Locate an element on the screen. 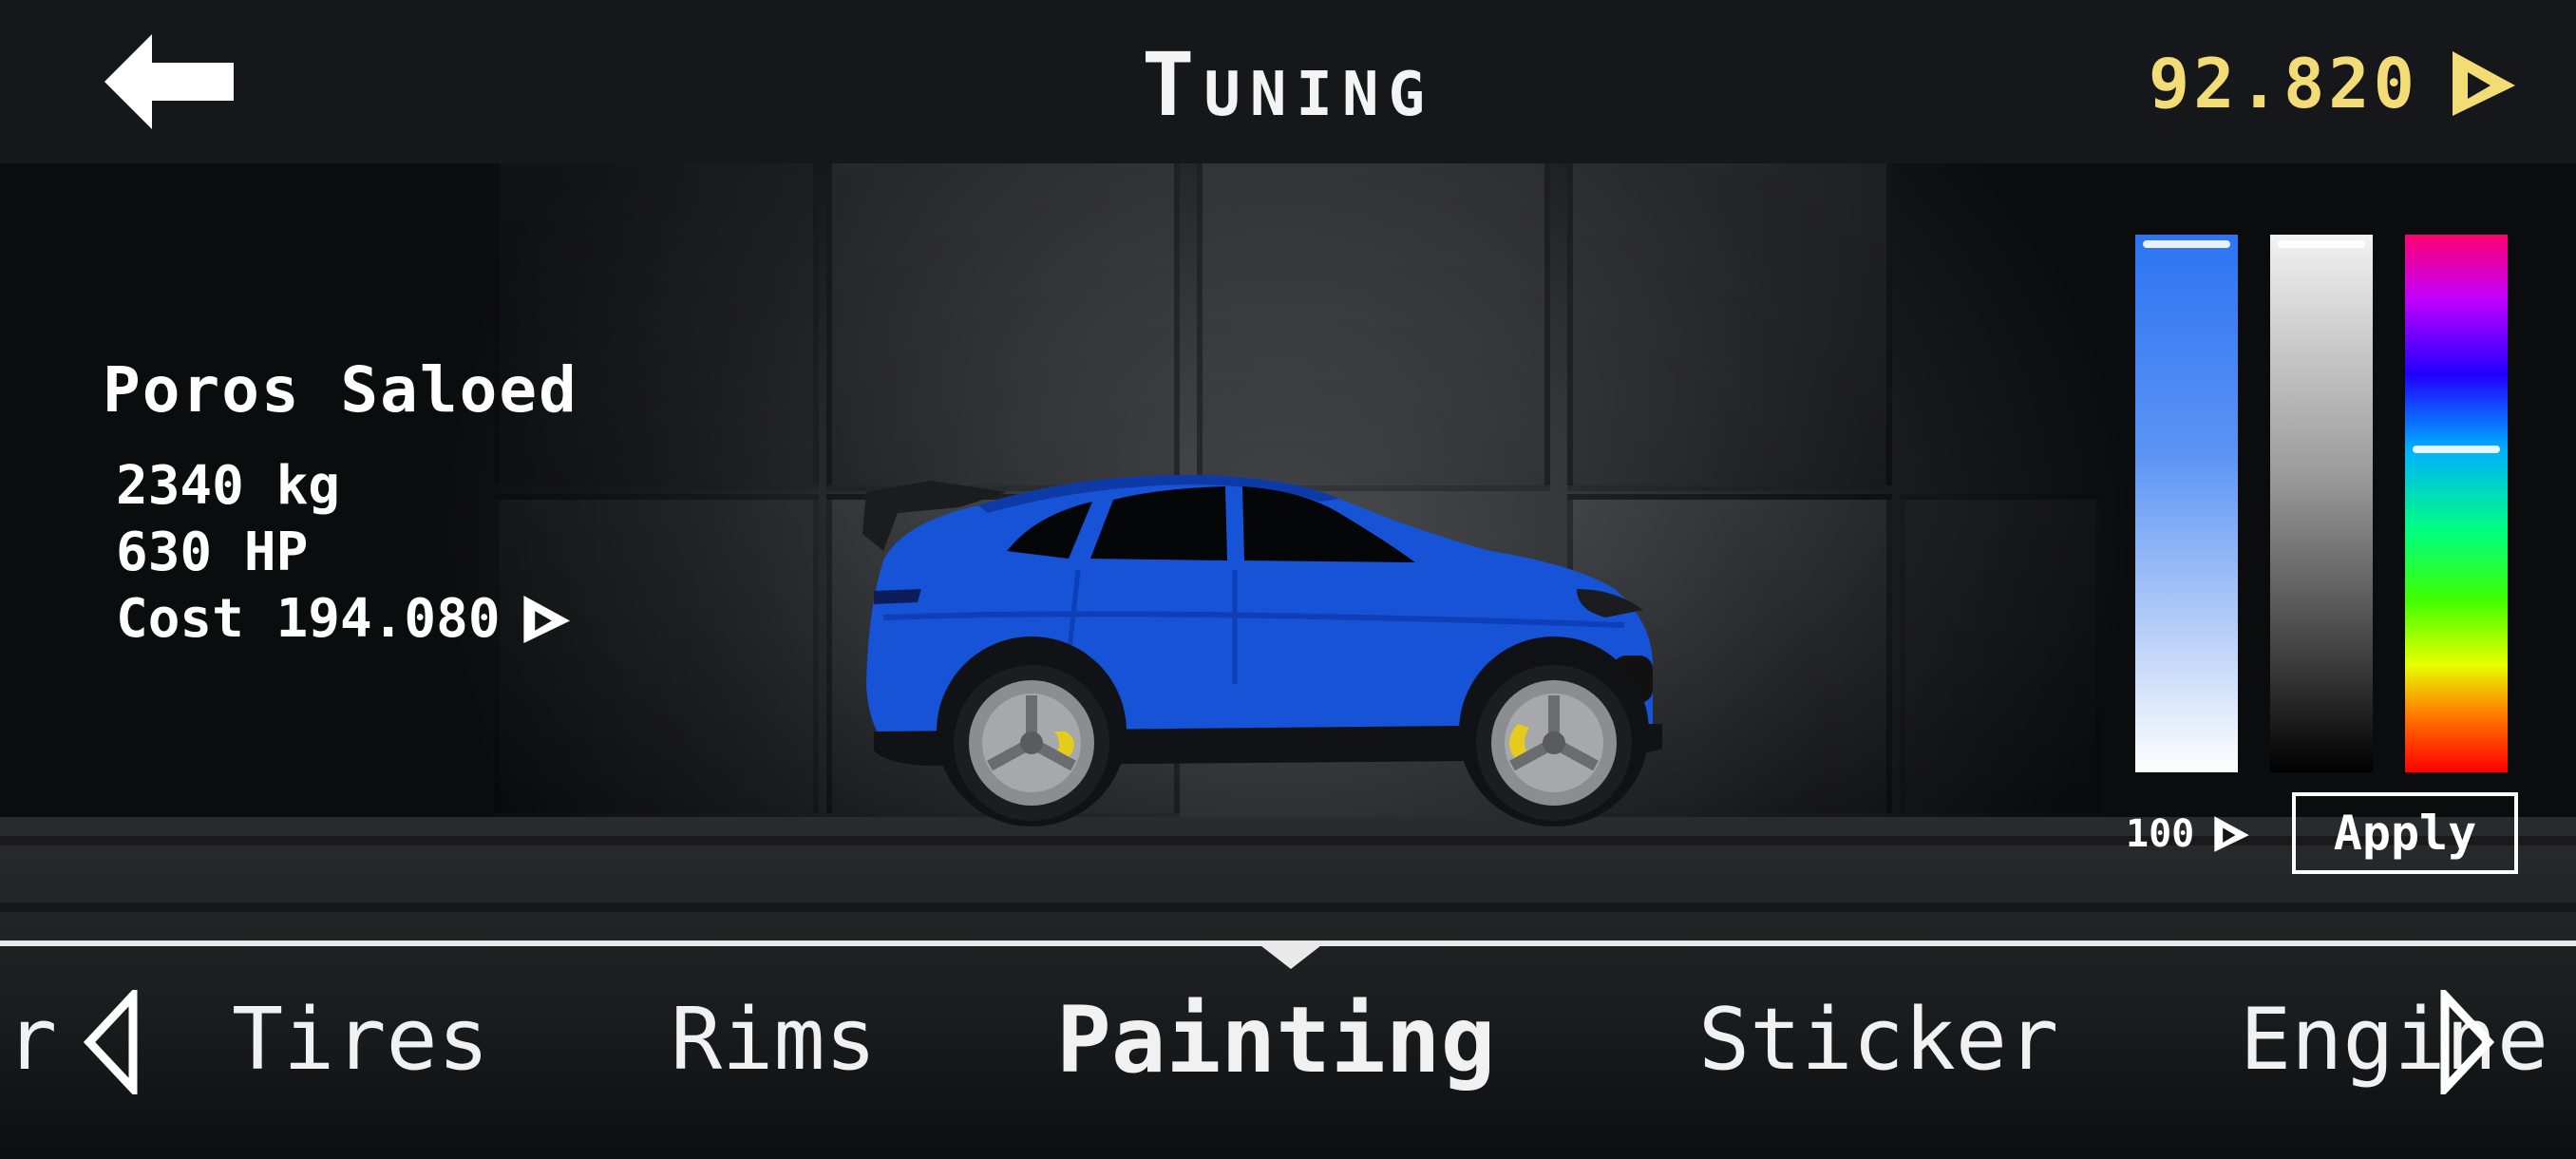 The height and width of the screenshot is (1159, 2576). rear-wheel is located at coordinates (1031, 743).